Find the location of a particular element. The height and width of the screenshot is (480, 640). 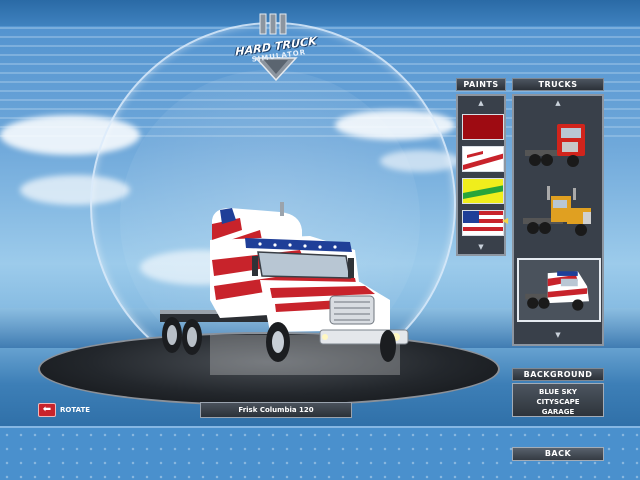

trucks-panel: ▲ ▼ is located at coordinates (558, 220).